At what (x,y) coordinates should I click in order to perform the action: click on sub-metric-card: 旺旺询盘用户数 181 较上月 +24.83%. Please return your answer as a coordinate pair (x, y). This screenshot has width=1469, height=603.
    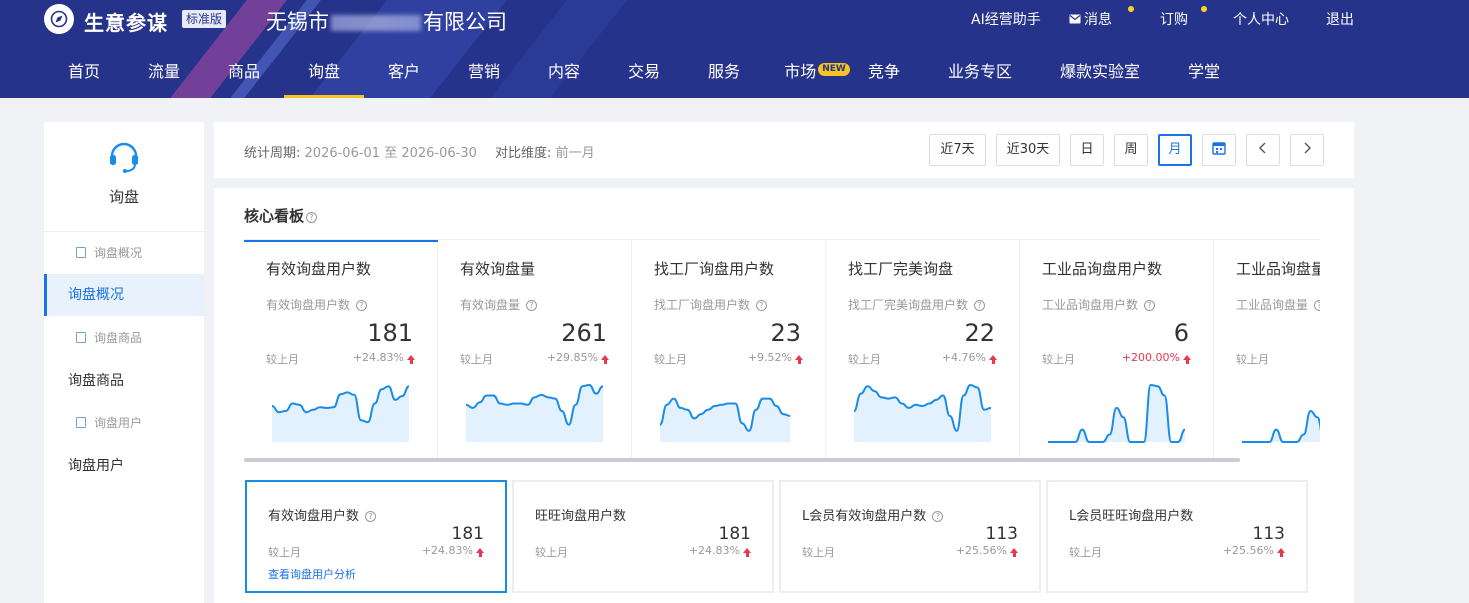
    Looking at the image, I should click on (643, 536).